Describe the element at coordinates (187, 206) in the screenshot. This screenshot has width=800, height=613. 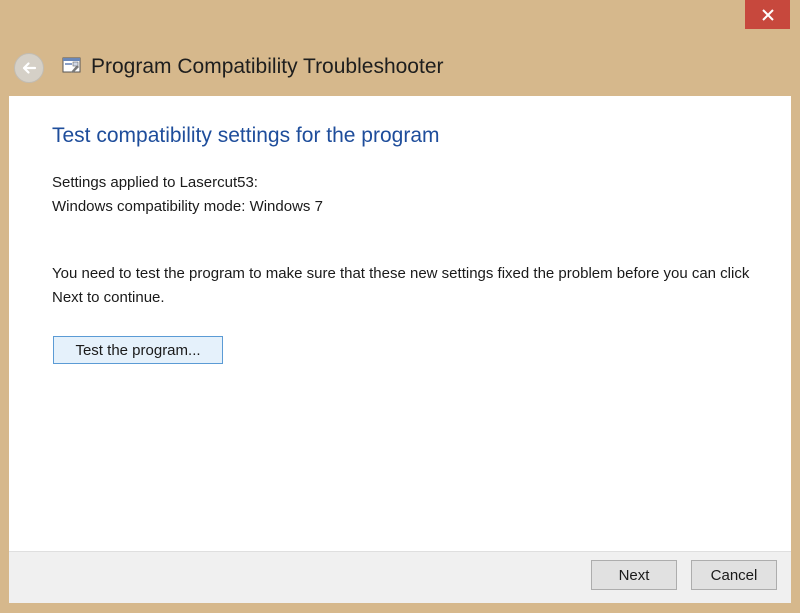
I see `compat-mode-text: Windows compatibility mode: Windows 7` at that location.